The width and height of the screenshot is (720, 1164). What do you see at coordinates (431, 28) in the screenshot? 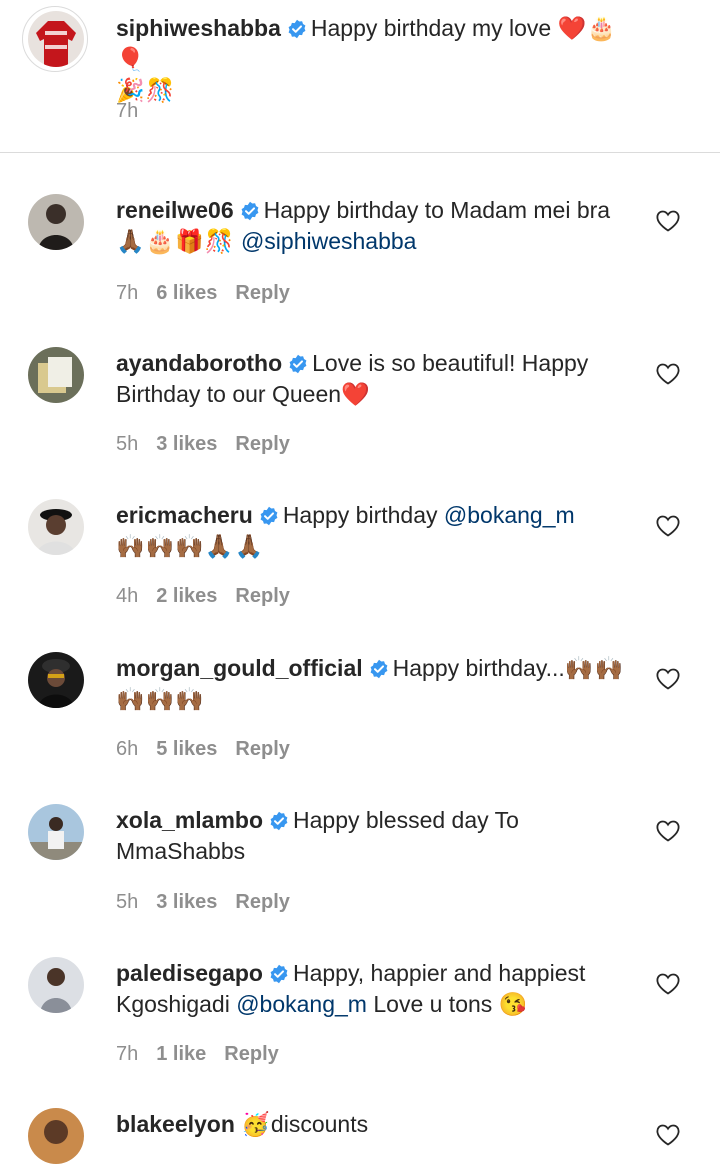
I see `comment-body: Happy birthday my love` at bounding box center [431, 28].